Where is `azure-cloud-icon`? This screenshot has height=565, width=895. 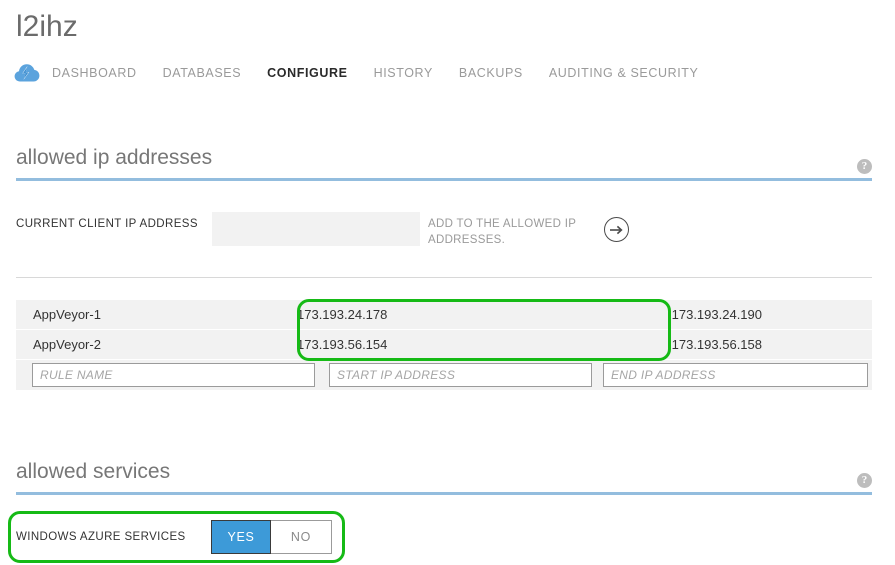
azure-cloud-icon is located at coordinates (27, 73).